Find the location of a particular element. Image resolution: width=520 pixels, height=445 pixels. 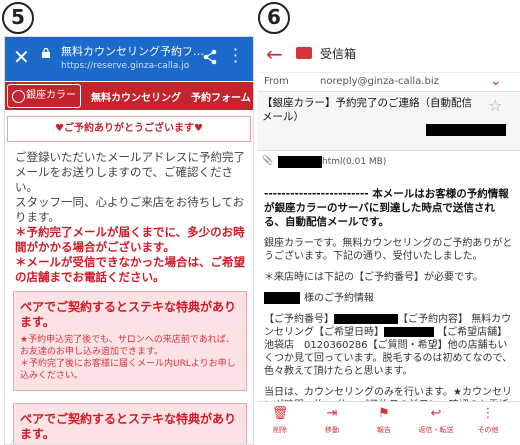

logo-circle-icon is located at coordinates (18, 96).